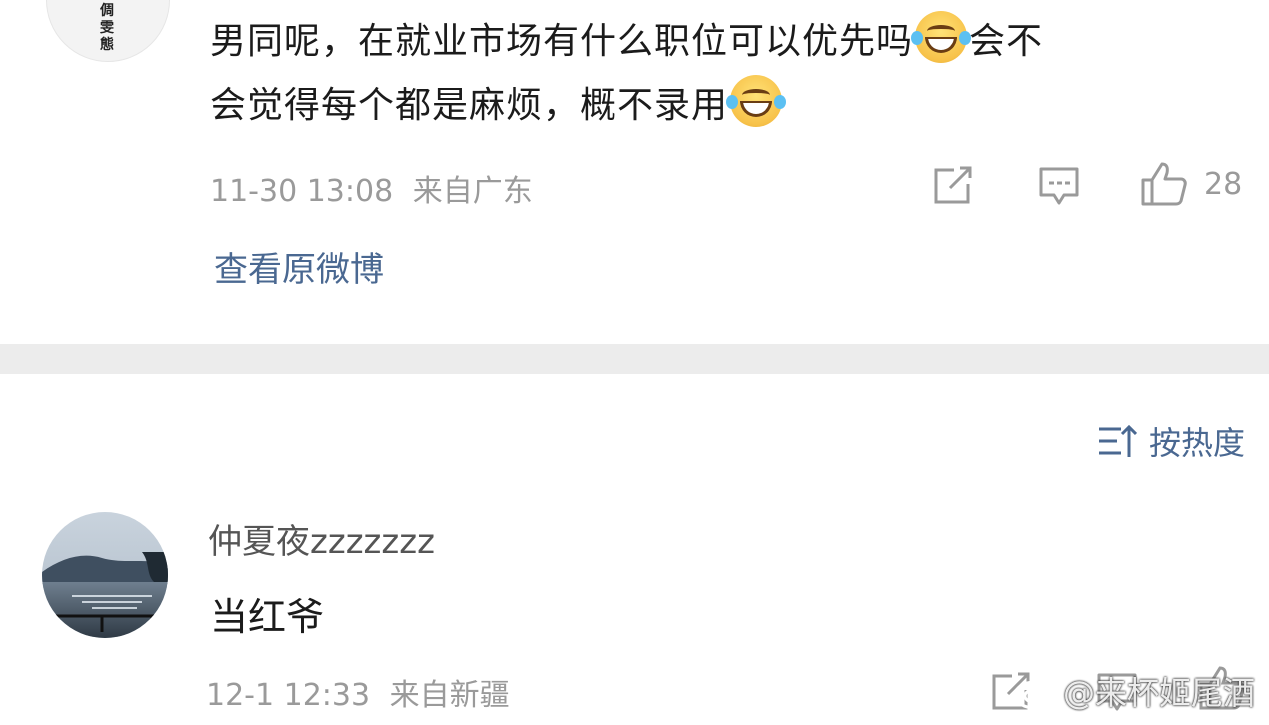 Image resolution: width=1269 pixels, height=725 pixels. What do you see at coordinates (321, 538) in the screenshot?
I see `username: 仲夏夜zzzzzzz` at bounding box center [321, 538].